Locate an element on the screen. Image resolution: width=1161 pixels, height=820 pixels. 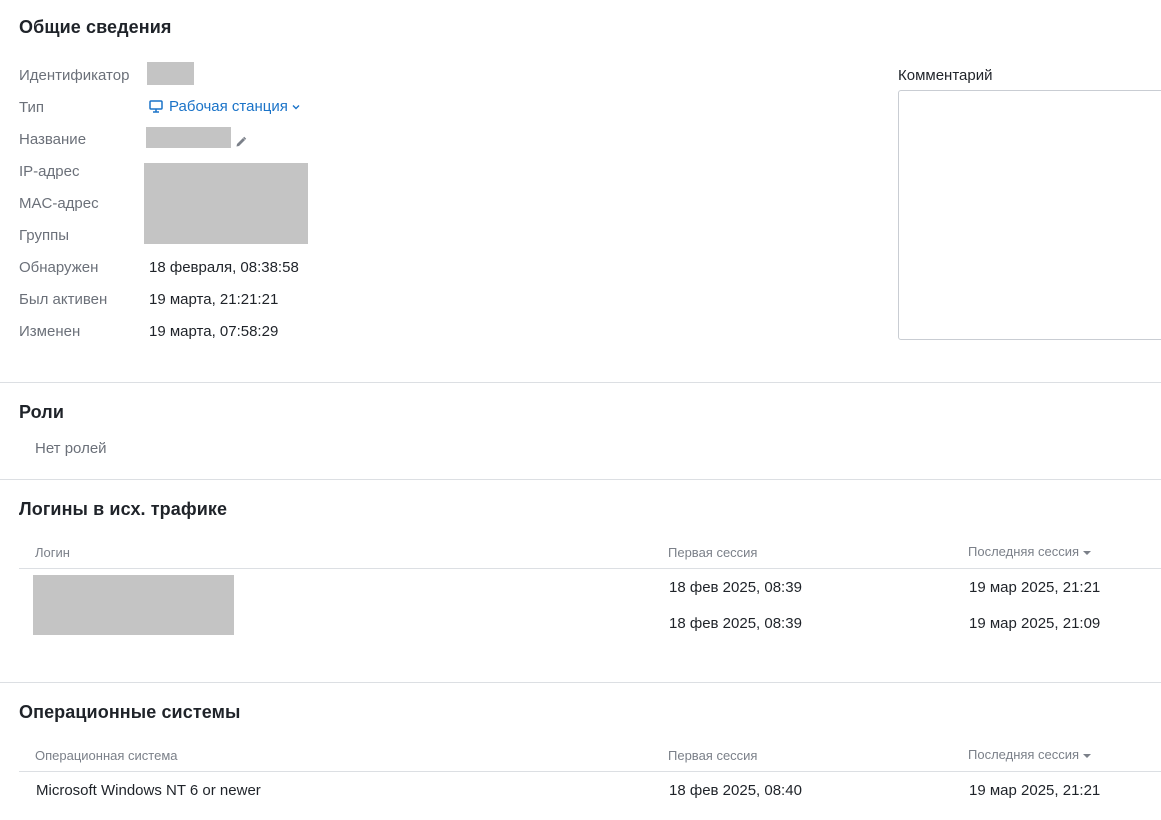
os-header-rule is located at coordinates (590, 771).